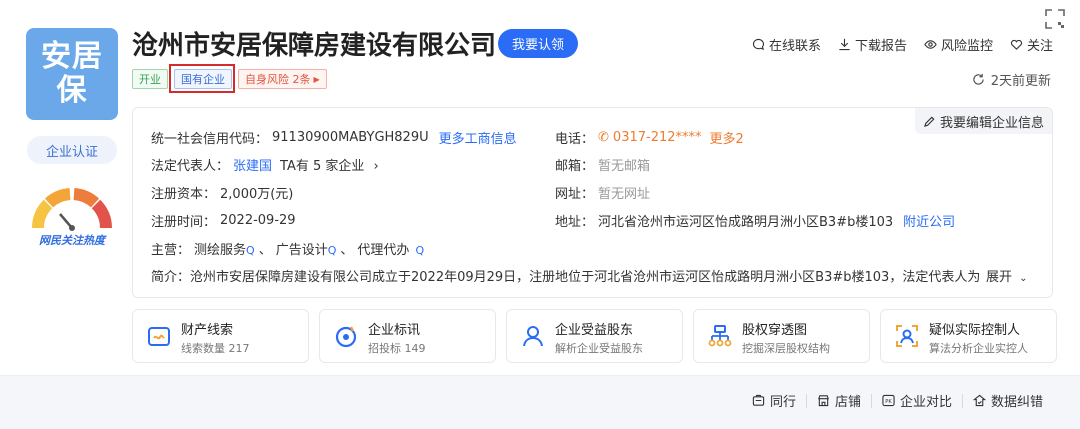 Image resolution: width=1080 pixels, height=429 pixels. What do you see at coordinates (929, 220) in the screenshot?
I see `nearby-companies-link: 附近公司` at bounding box center [929, 220].